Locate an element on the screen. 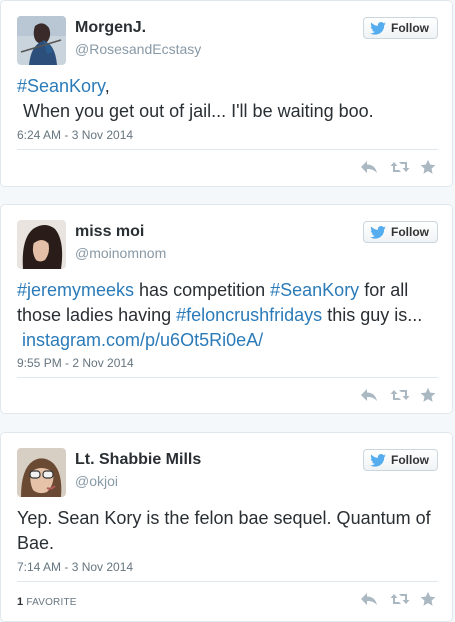 This screenshot has width=455, height=622. author-name: Lt. Shabbie Mills is located at coordinates (138, 460).